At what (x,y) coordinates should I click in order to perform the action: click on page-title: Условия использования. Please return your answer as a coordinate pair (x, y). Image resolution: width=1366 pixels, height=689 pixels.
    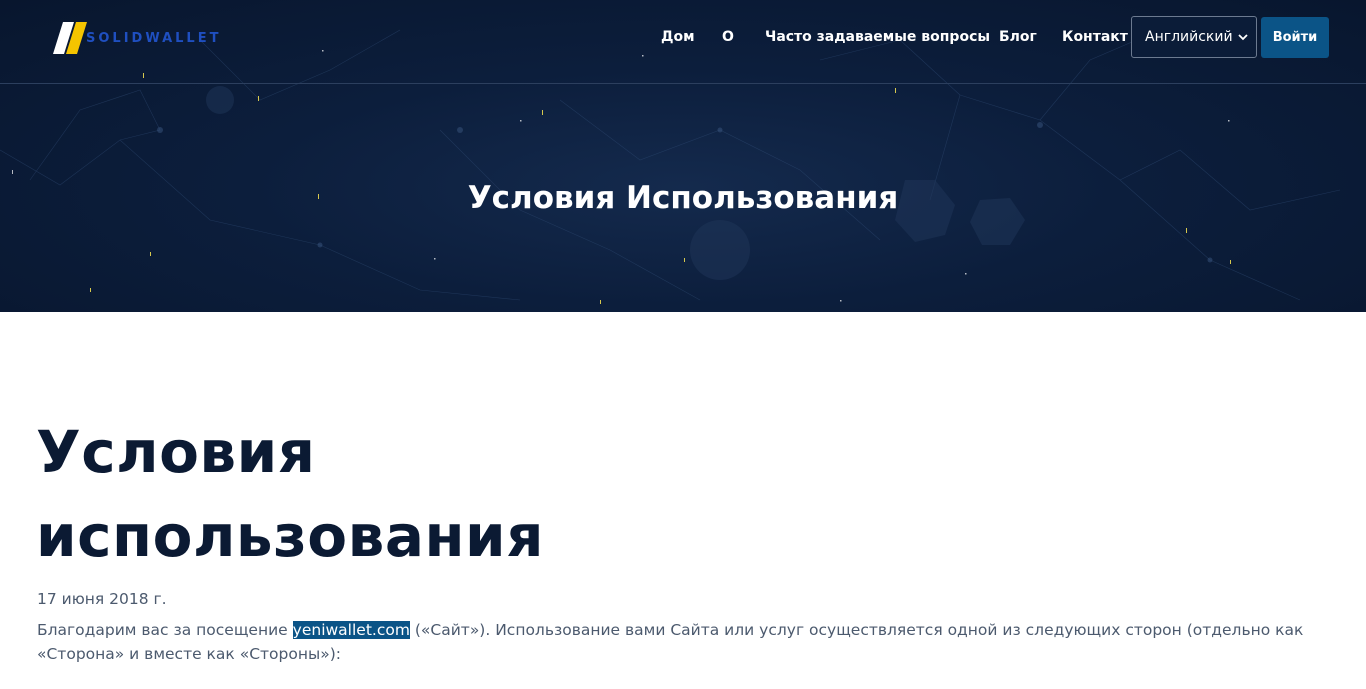
    Looking at the image, I should click on (290, 494).